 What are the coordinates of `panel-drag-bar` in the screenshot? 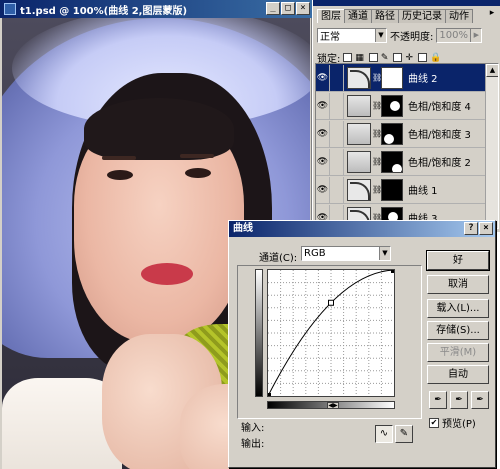 It's located at (406, 3).